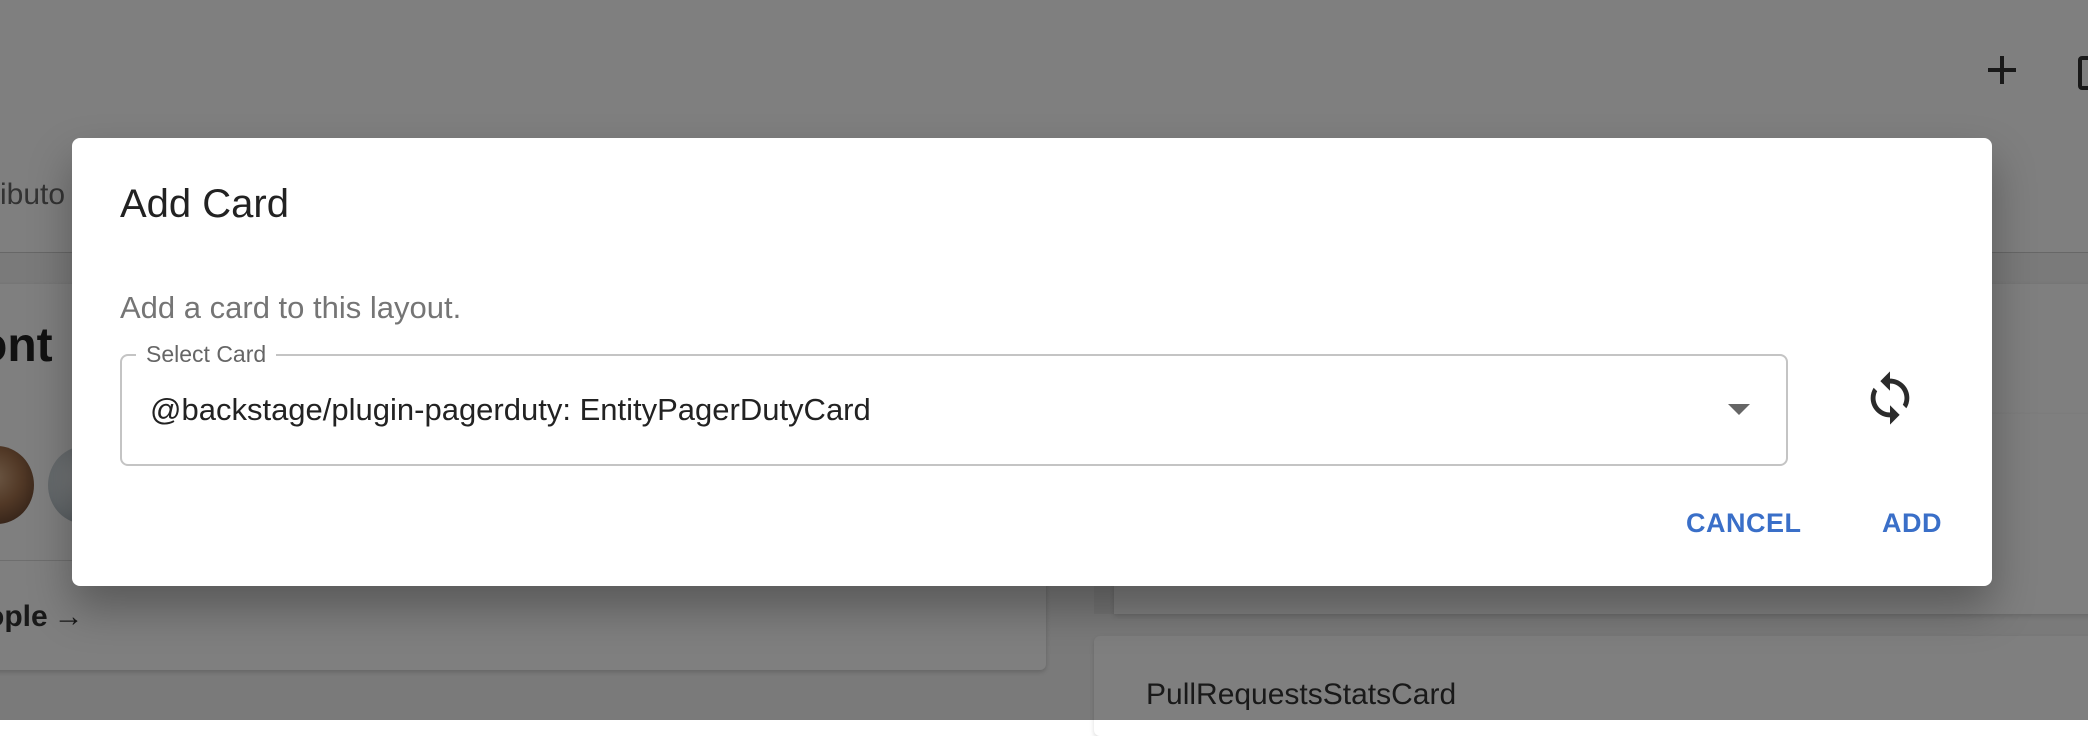 Image resolution: width=2088 pixels, height=736 pixels. I want to click on dialog-description: Add a card to this layout., so click(291, 307).